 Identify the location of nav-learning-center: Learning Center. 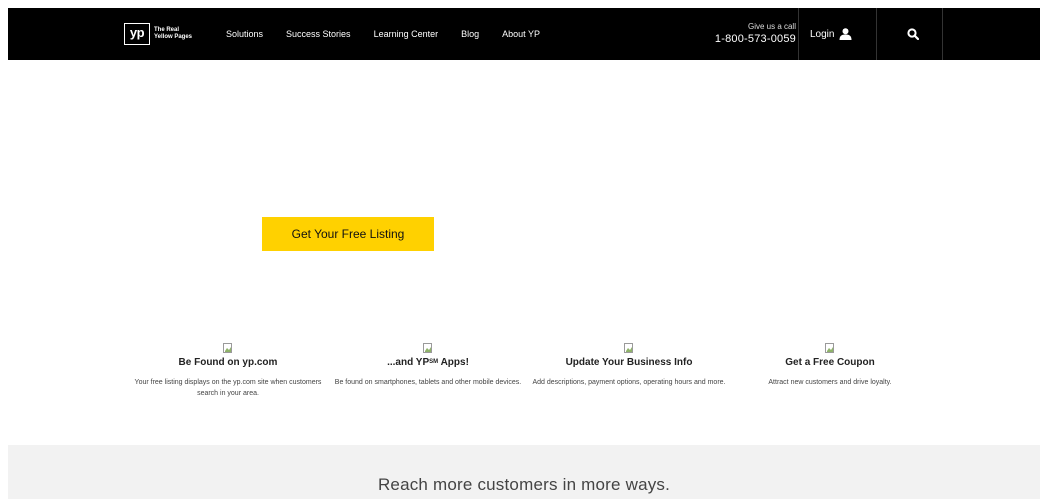
(406, 34).